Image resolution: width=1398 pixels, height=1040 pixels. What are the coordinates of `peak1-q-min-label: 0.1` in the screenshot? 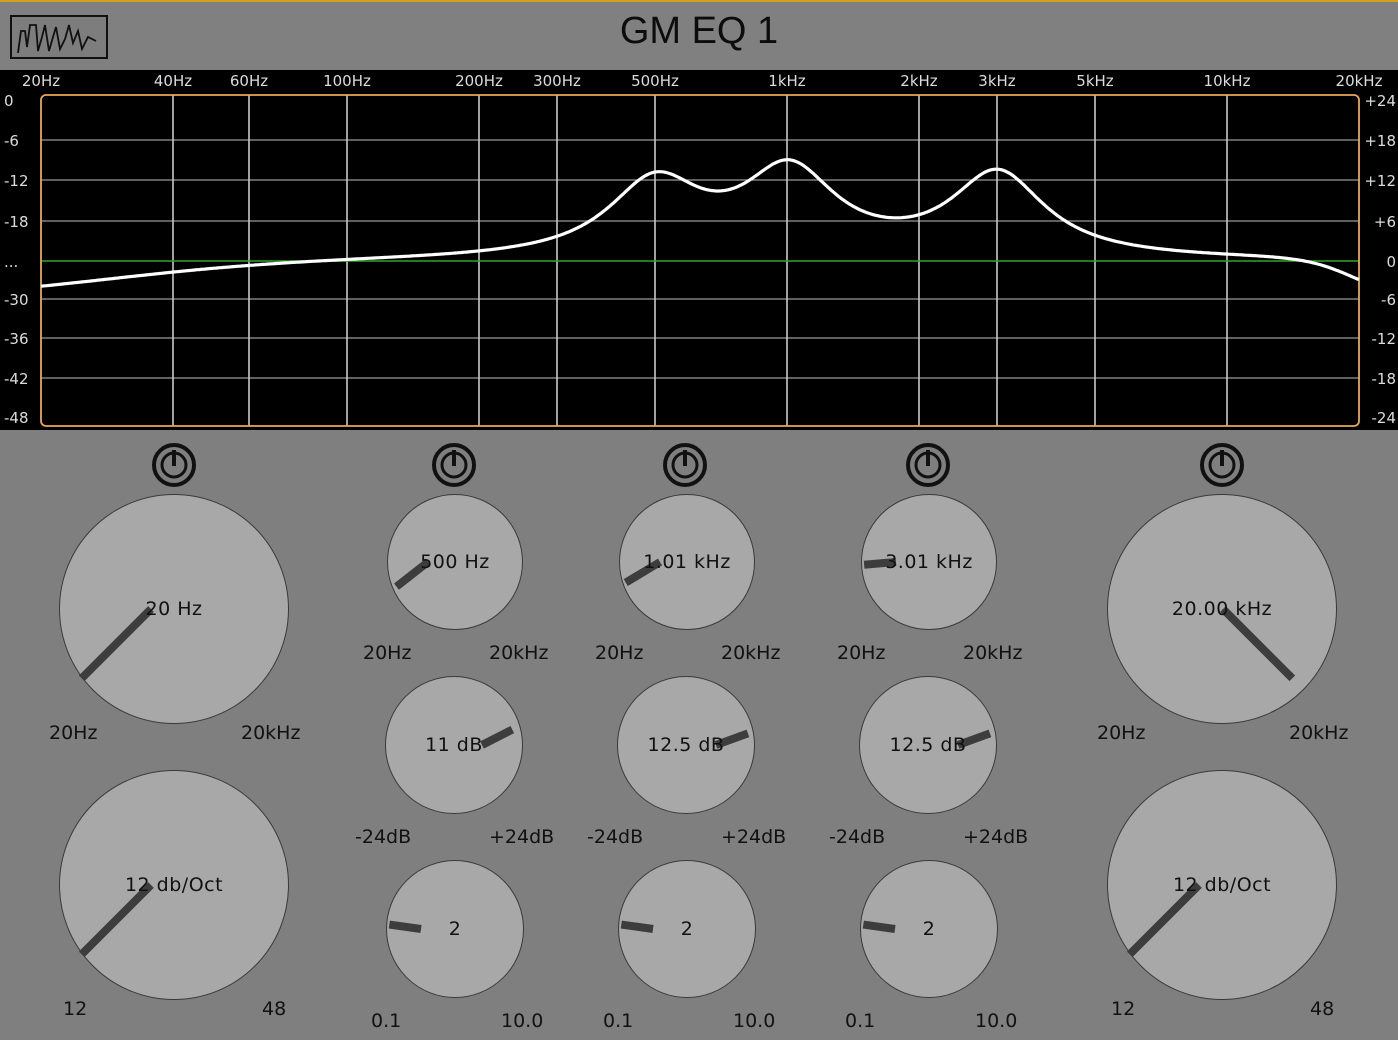 It's located at (386, 1021).